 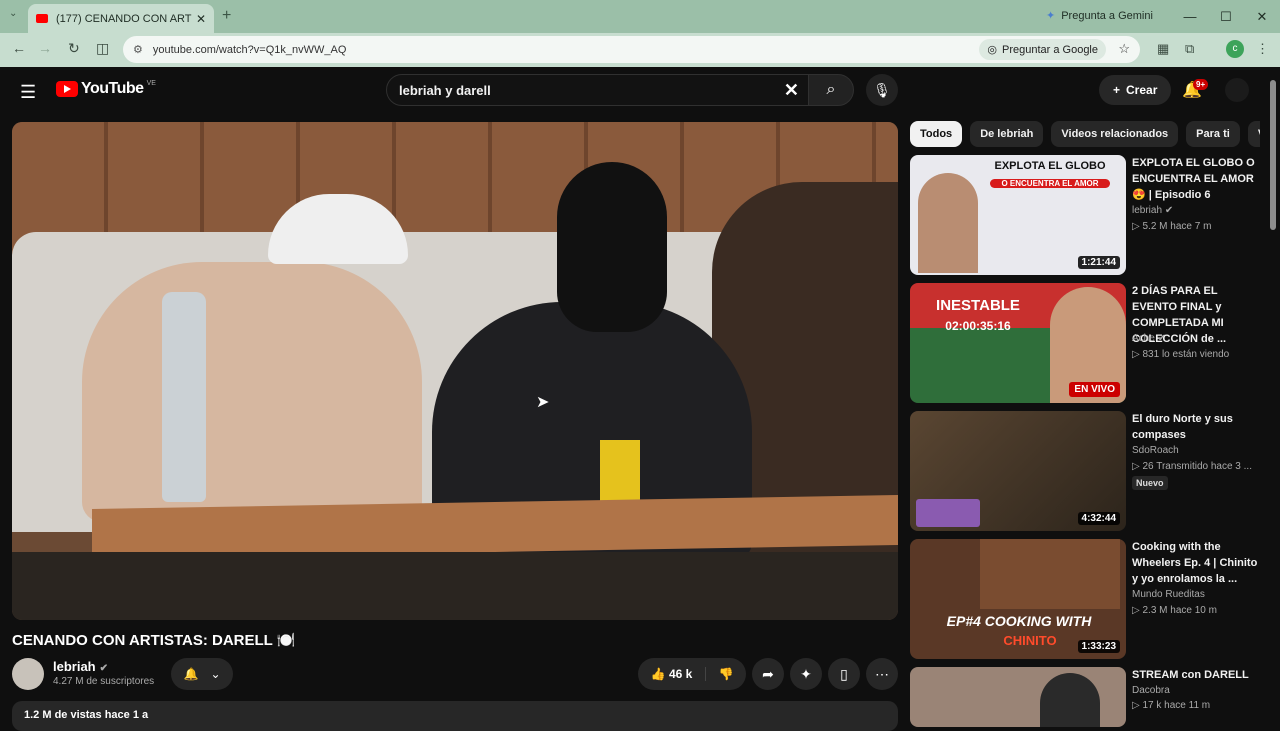 I want to click on duration-badge: 4:32:44, so click(x=1098, y=518).